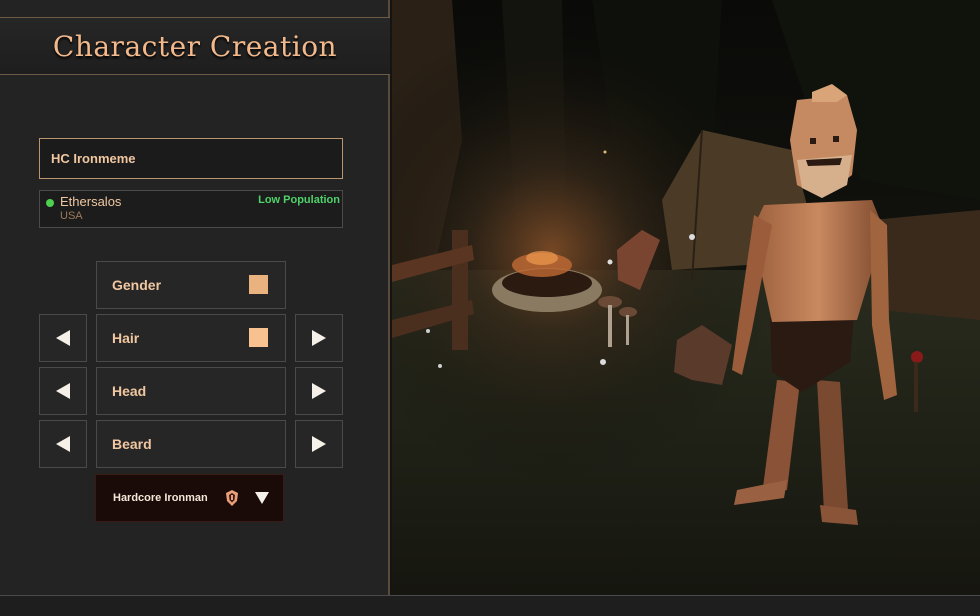 This screenshot has height=616, width=980. What do you see at coordinates (137, 285) in the screenshot?
I see `gender-label: Gender` at bounding box center [137, 285].